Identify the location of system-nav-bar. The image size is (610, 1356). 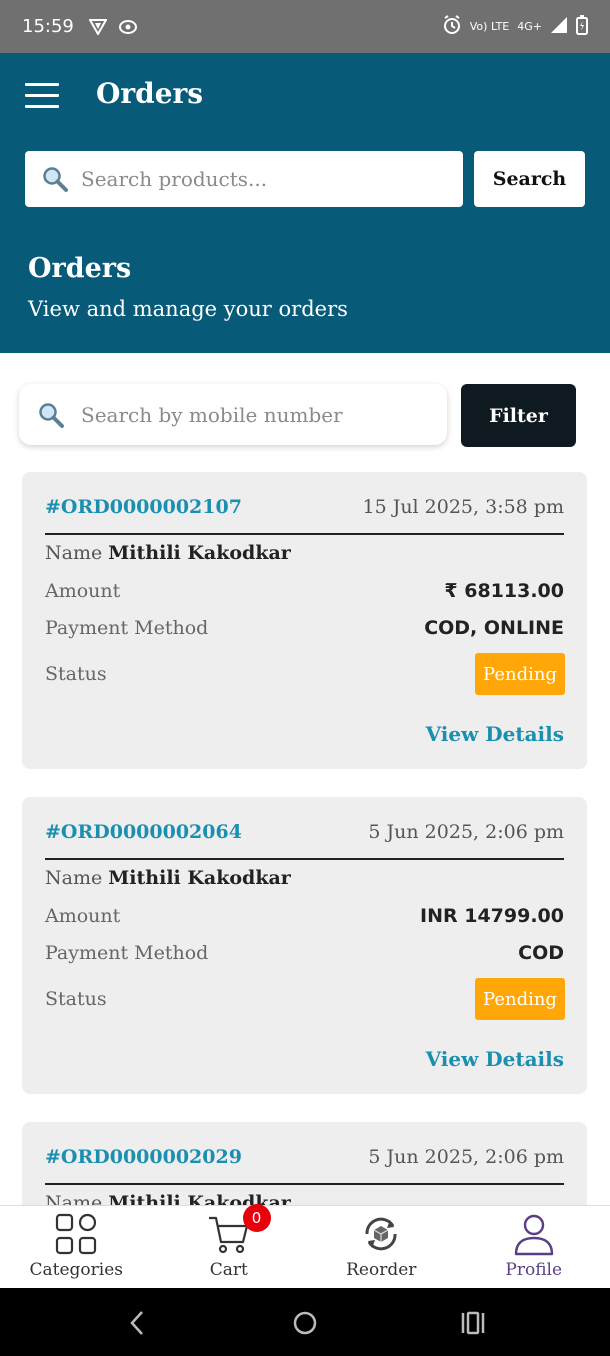
(305, 1322).